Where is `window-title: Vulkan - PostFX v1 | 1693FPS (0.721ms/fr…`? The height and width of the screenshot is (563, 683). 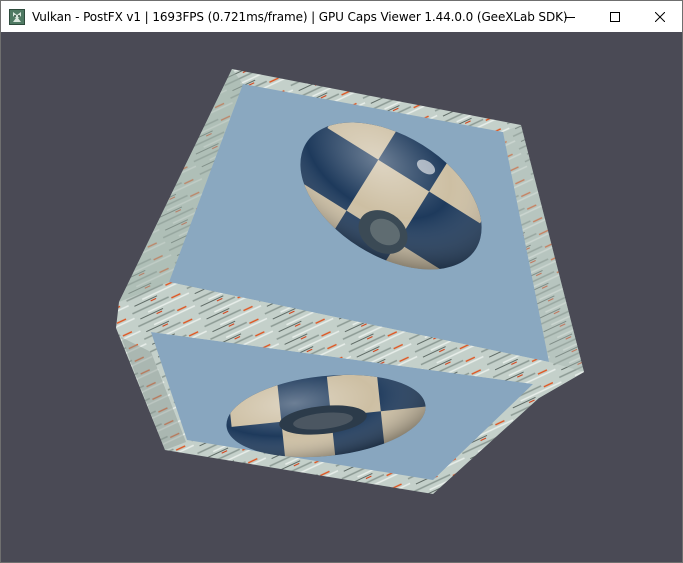 window-title: Vulkan - PostFX v1 | 1693FPS (0.721ms/fr… is located at coordinates (300, 16).